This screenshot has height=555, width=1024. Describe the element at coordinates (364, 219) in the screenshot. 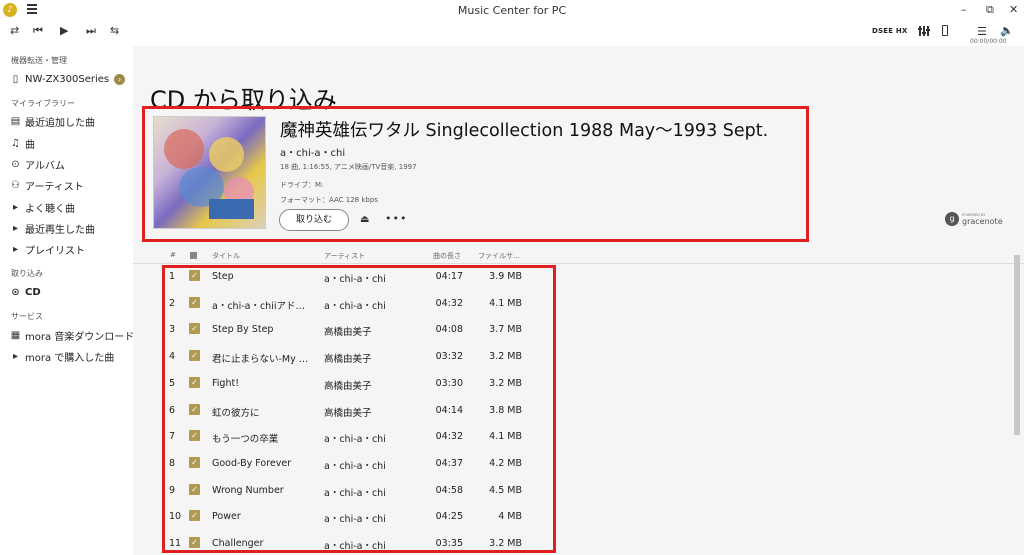

I see `eject-icon: ⏏` at that location.